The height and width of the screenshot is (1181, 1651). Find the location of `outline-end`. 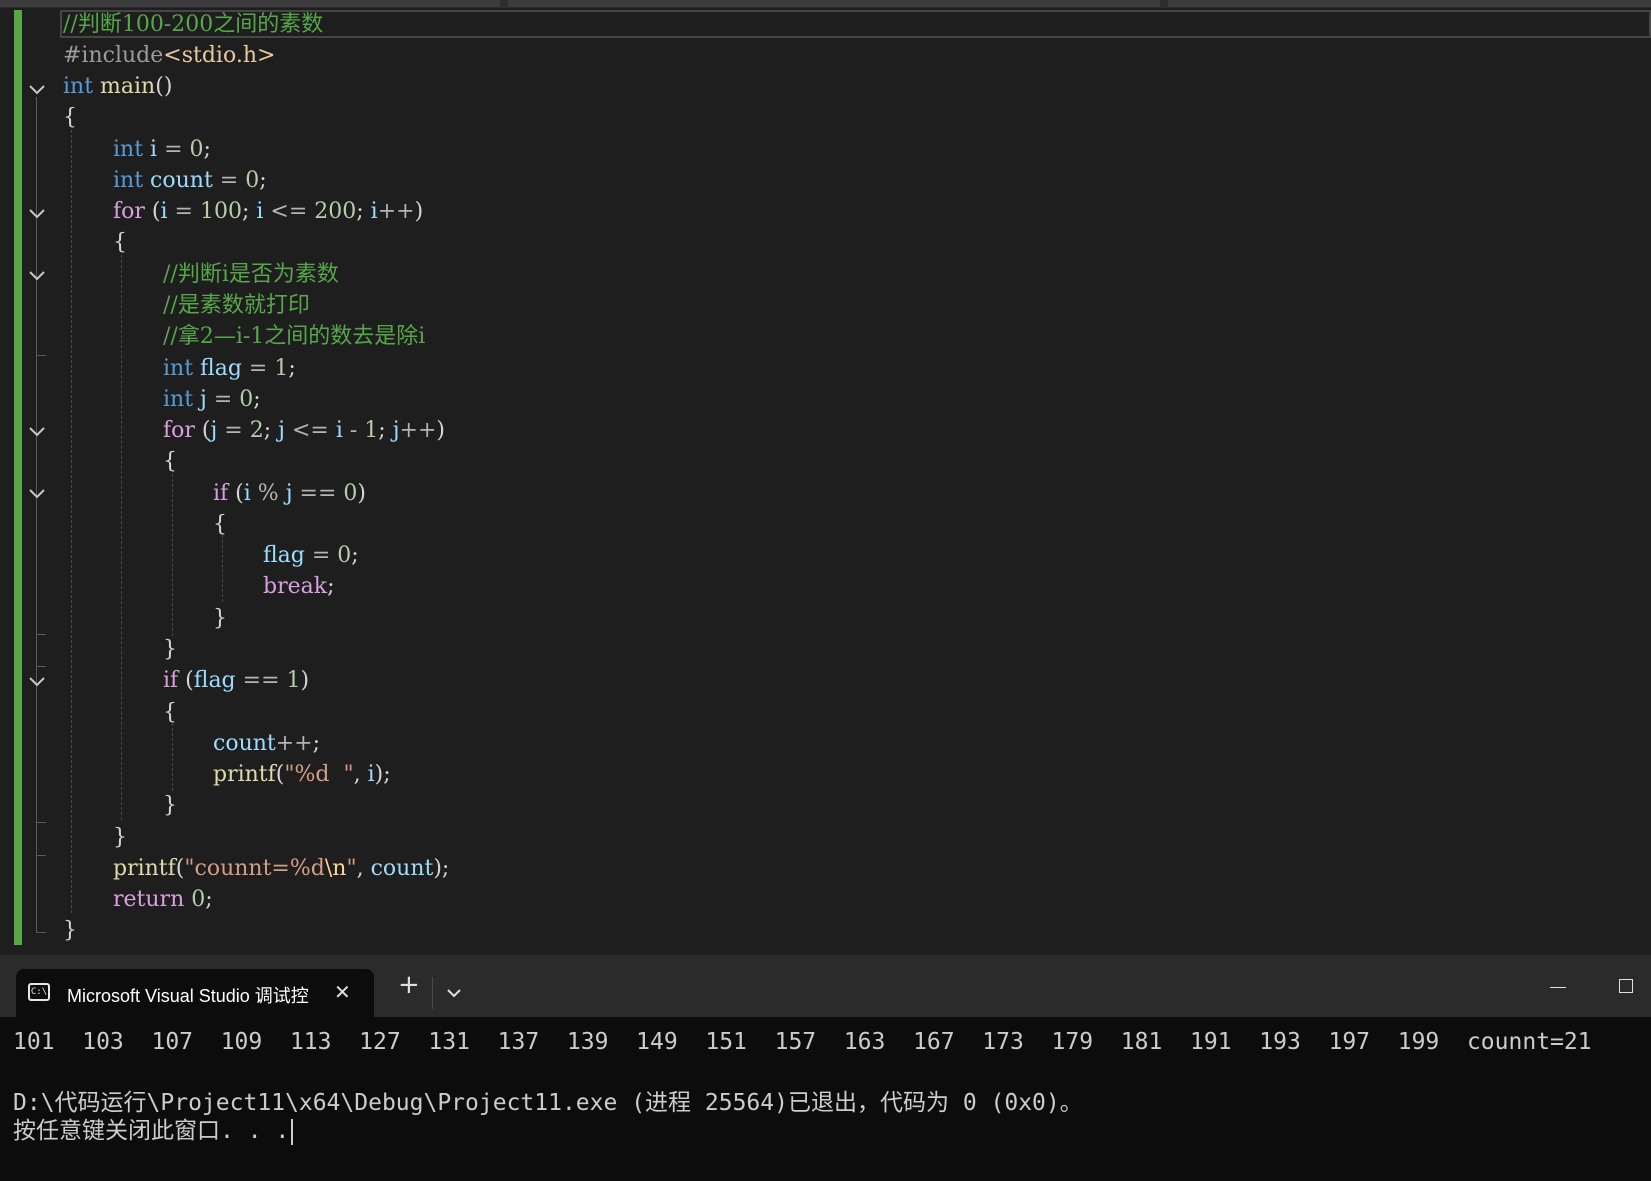

outline-end is located at coordinates (41, 932).